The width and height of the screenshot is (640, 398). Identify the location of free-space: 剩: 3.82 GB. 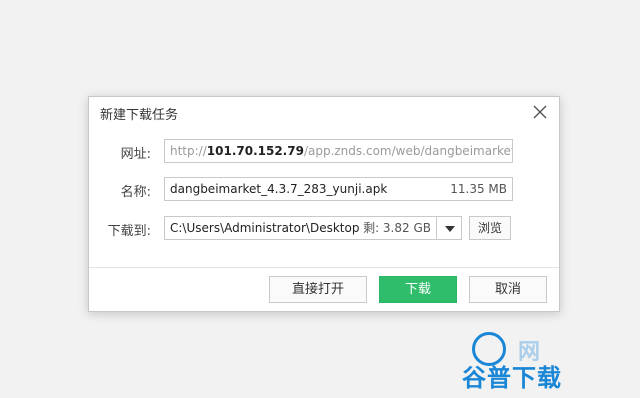
(395, 228).